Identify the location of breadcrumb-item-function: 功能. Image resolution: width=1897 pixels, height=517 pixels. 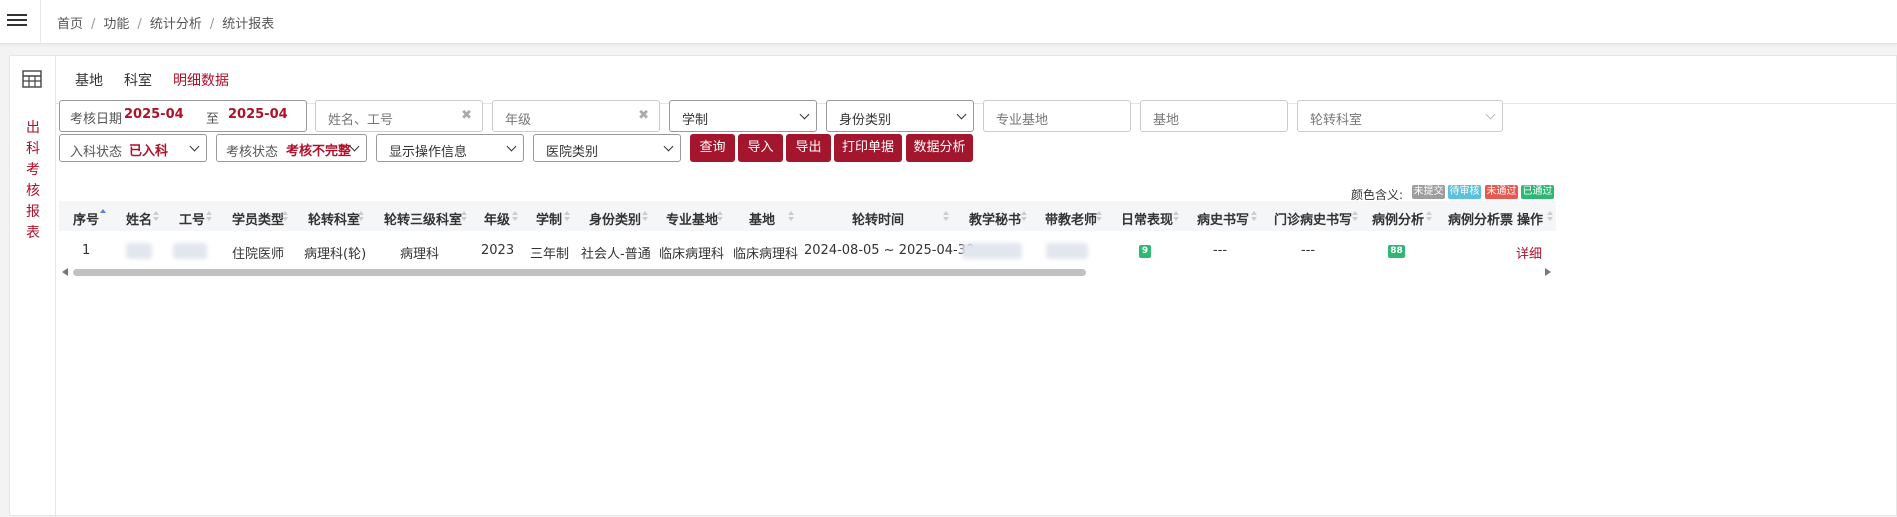
(116, 24).